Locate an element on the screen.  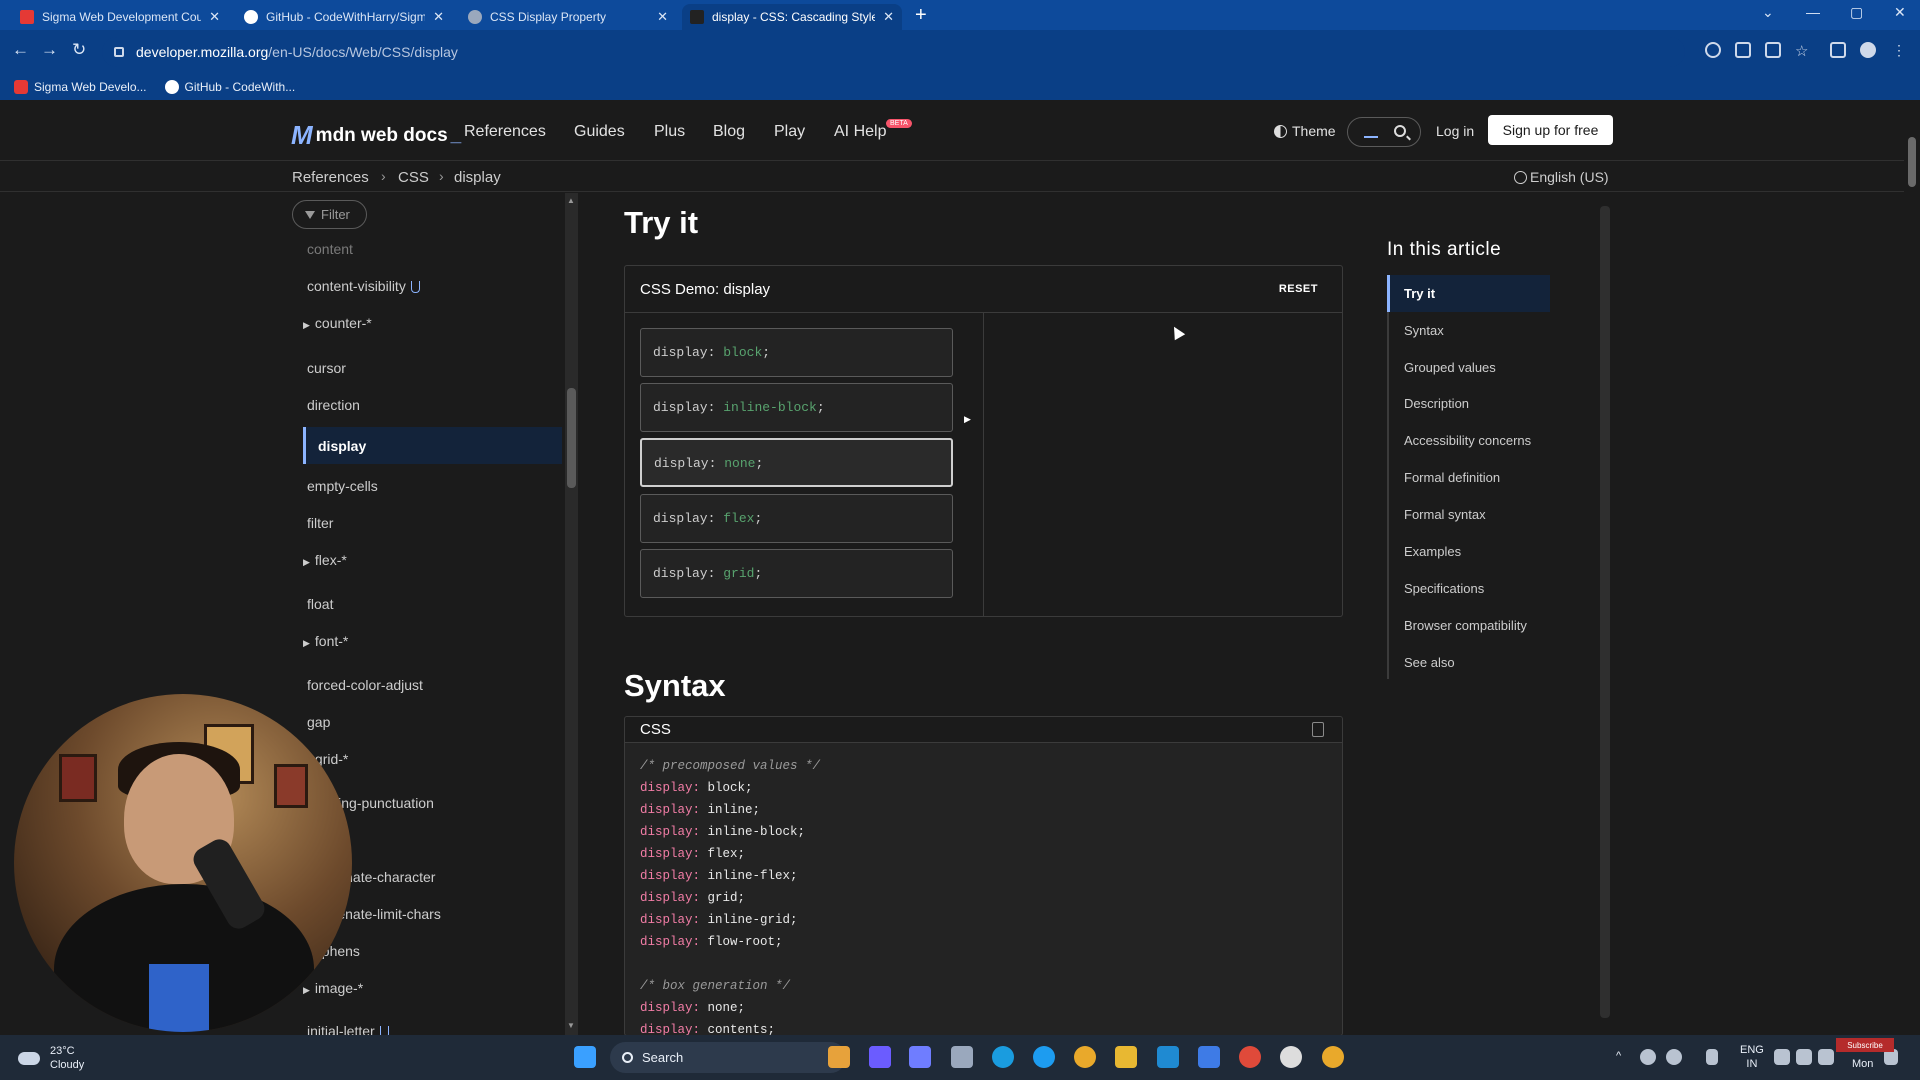
toc-item-formal-definition: Formal definition is located at coordinates (1452, 477).